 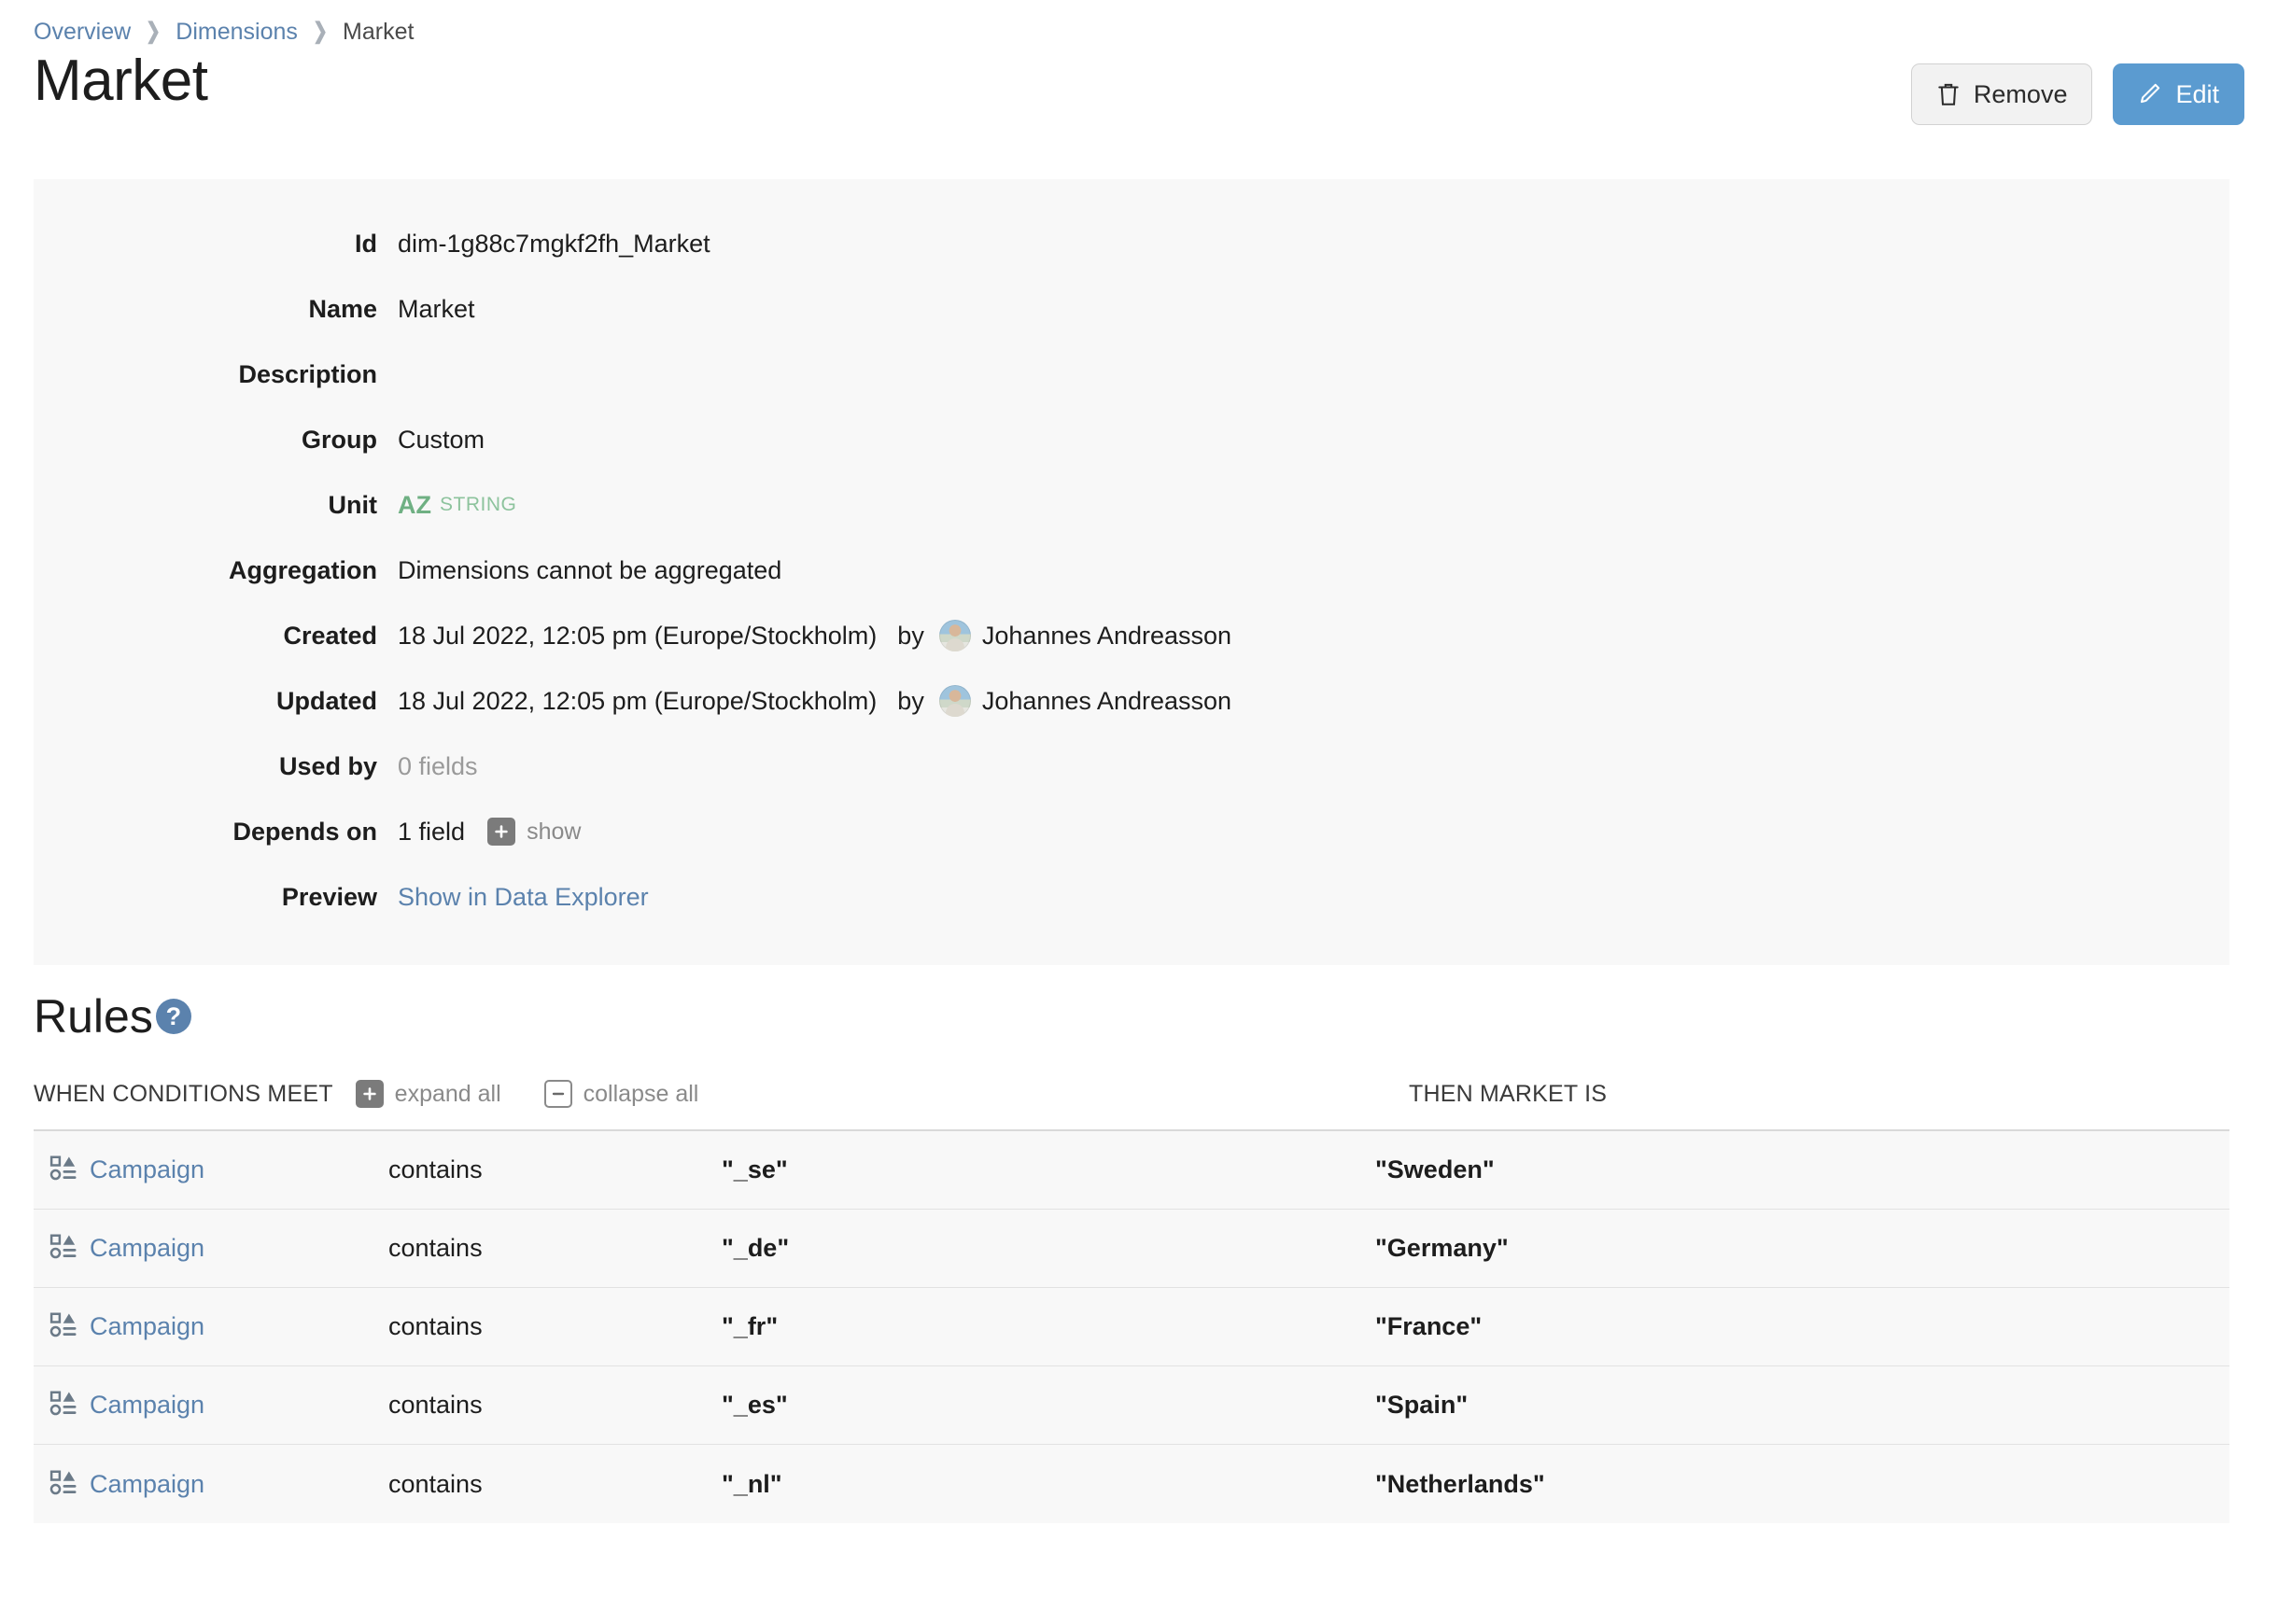 I want to click on created-timestamp: 18 Jul 2022, 12:05 pm (Europe/Stockholm), so click(x=638, y=635).